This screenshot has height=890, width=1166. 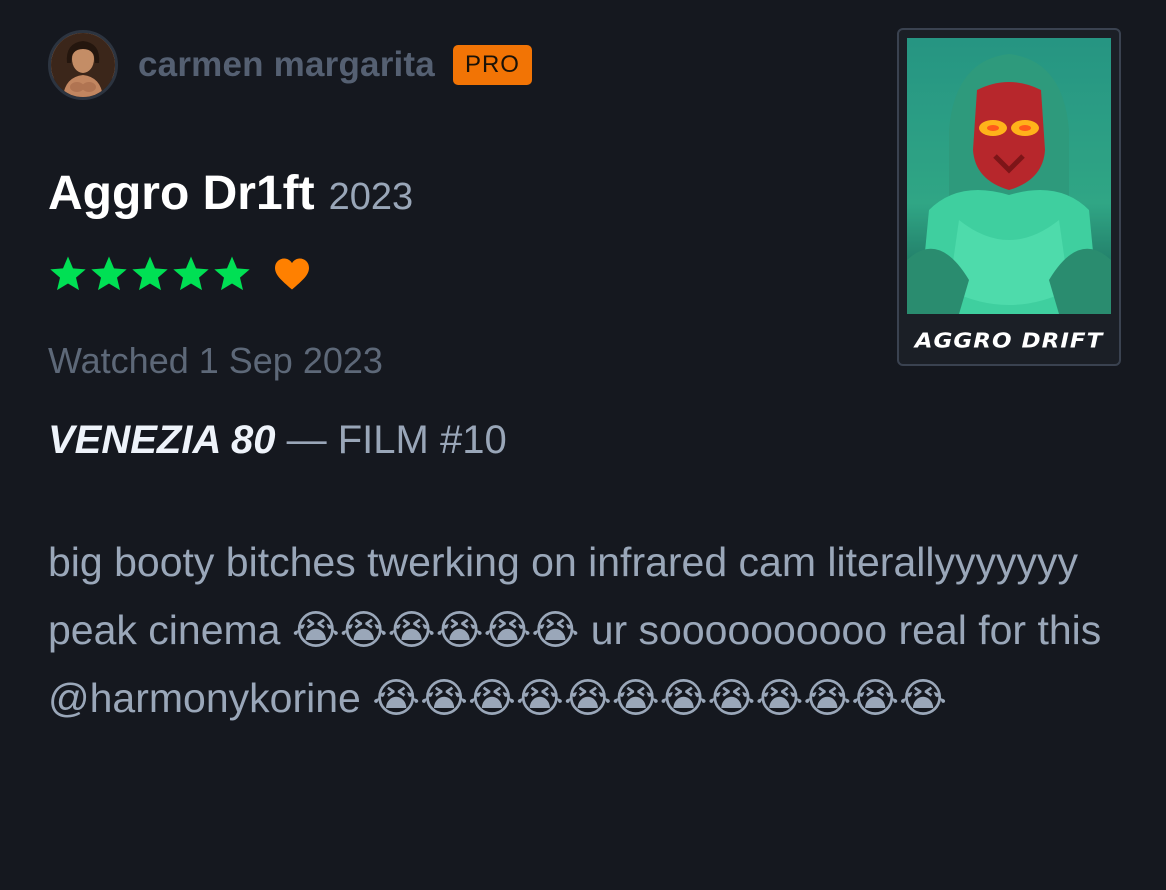 I want to click on film-year-link: 2023, so click(x=371, y=197).